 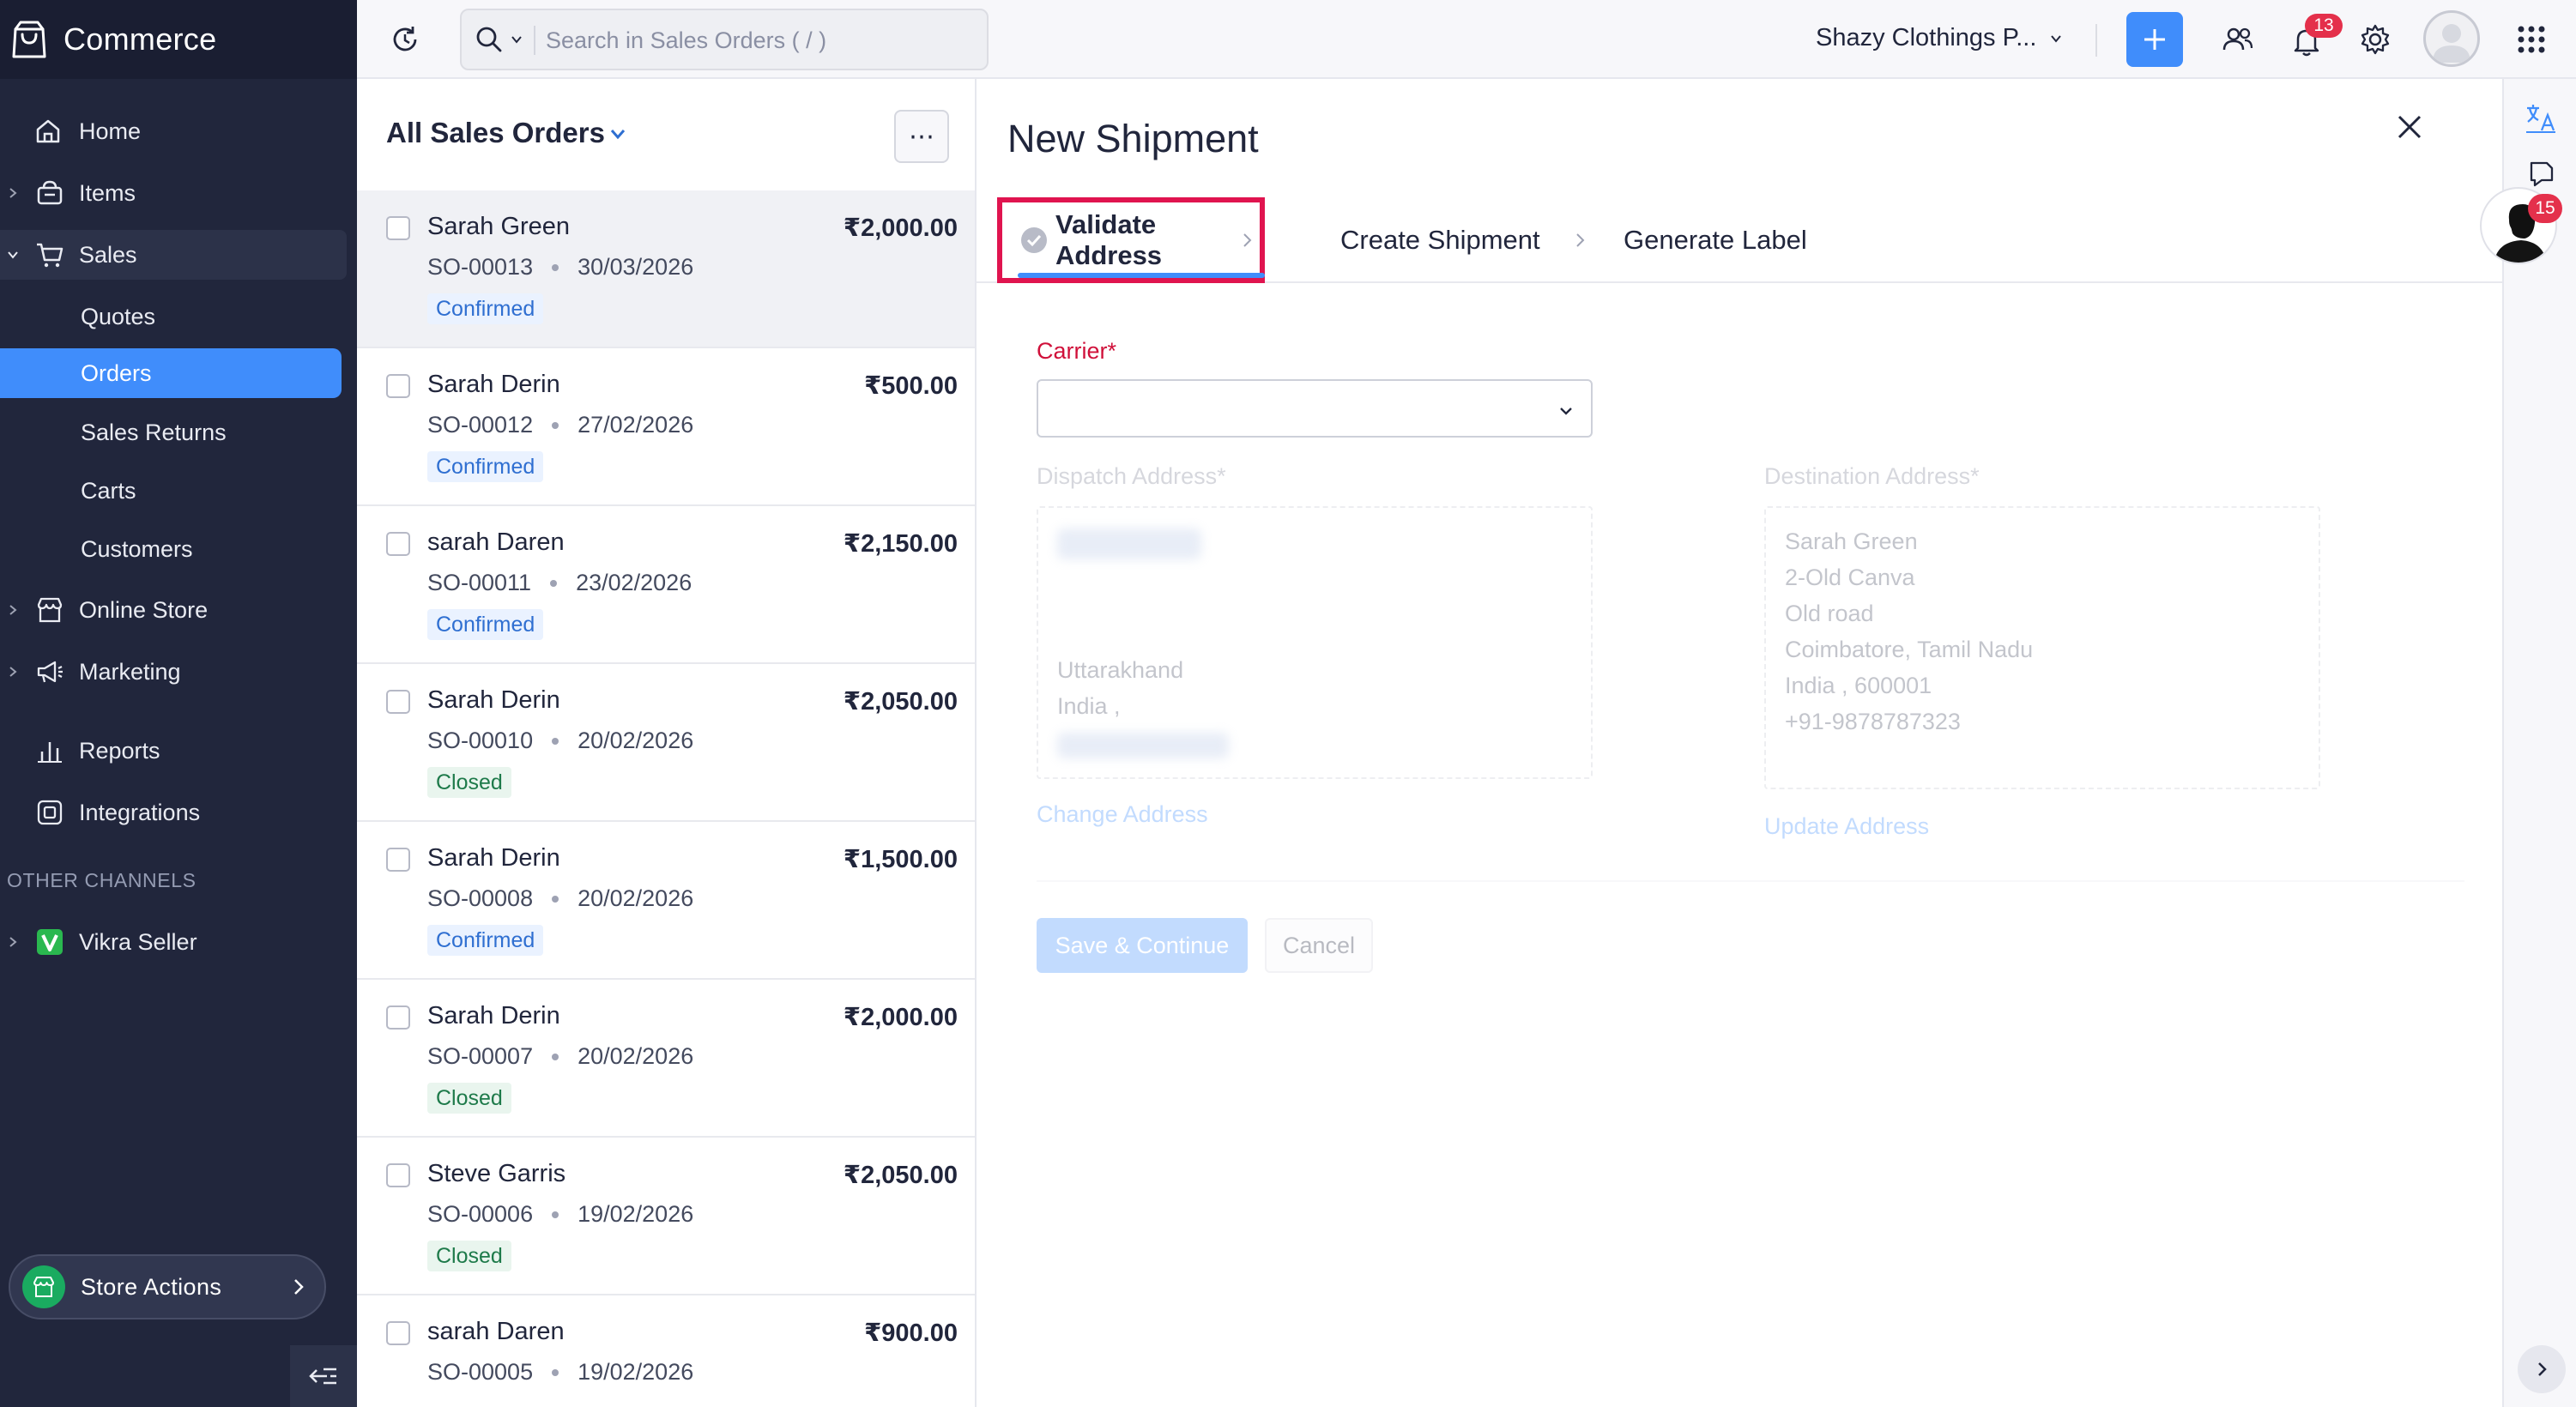 I want to click on order-meta: SO-00012 27/02/2026, so click(x=560, y=425).